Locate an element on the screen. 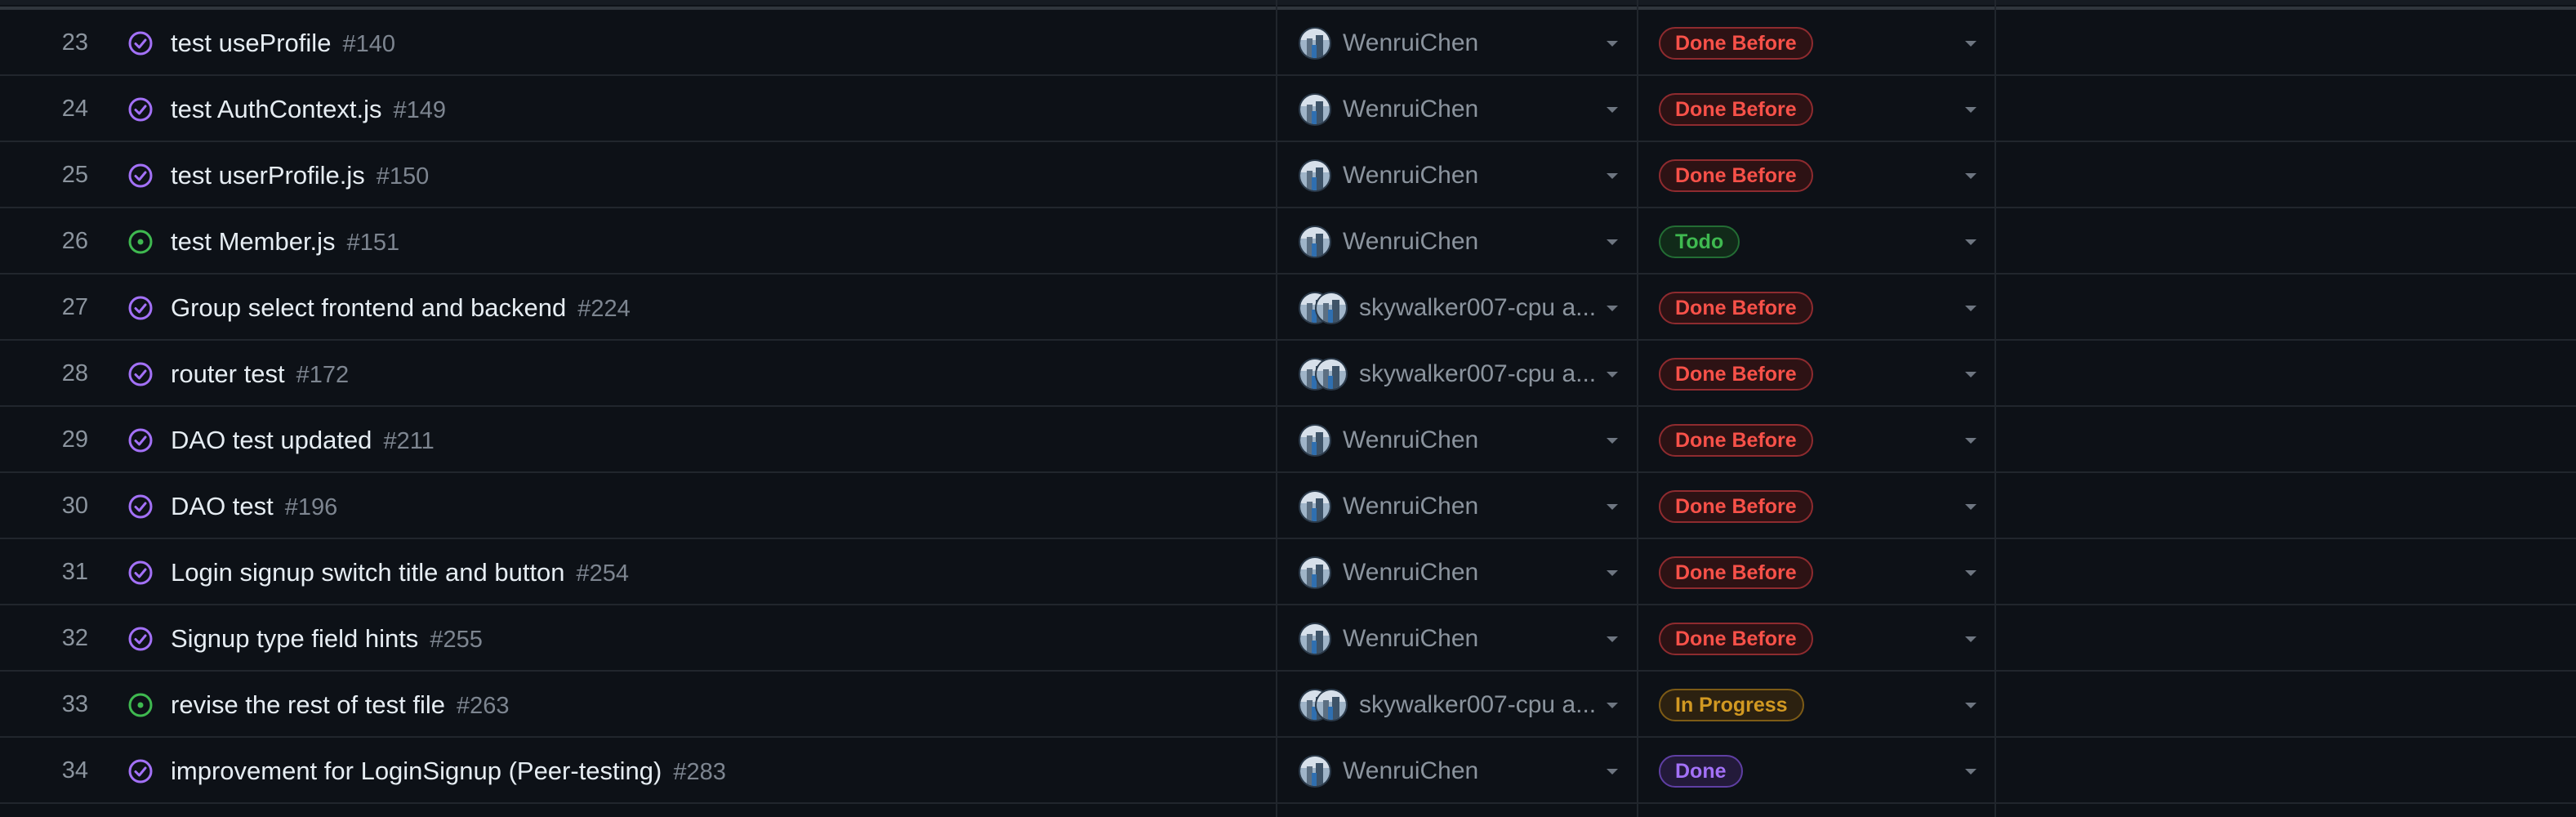 Image resolution: width=2576 pixels, height=817 pixels. issue-number: #255 is located at coordinates (456, 640).